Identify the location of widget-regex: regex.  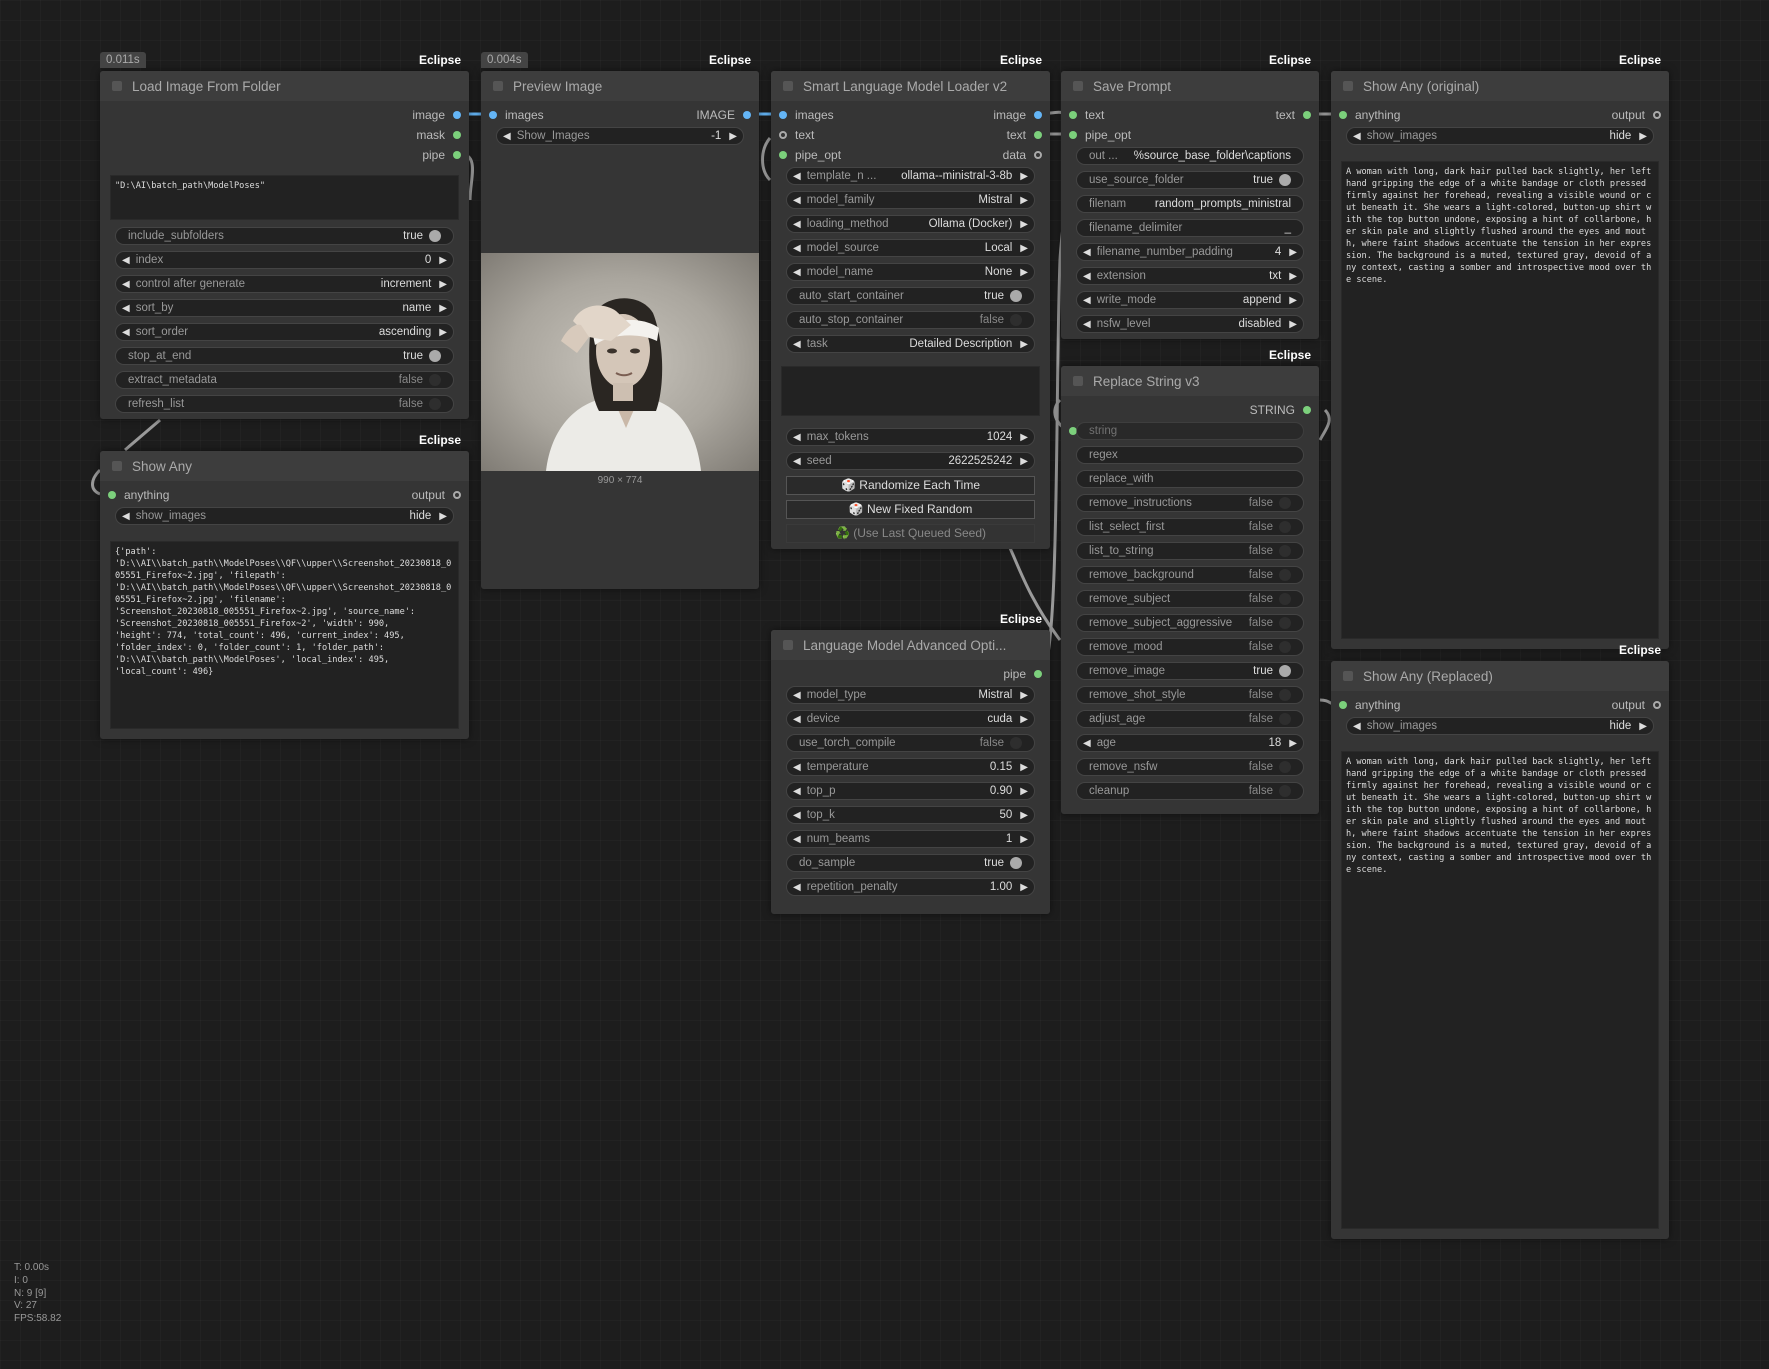
(1190, 455).